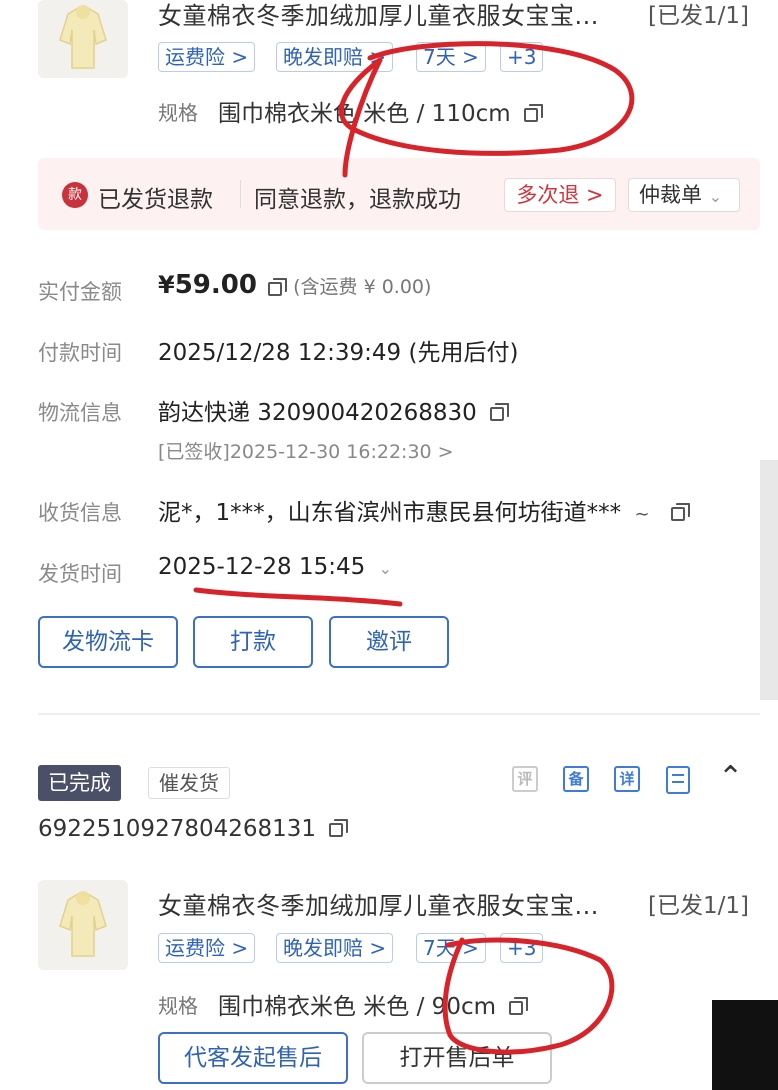  I want to click on annotation-underline-ship-time, so click(298, 597).